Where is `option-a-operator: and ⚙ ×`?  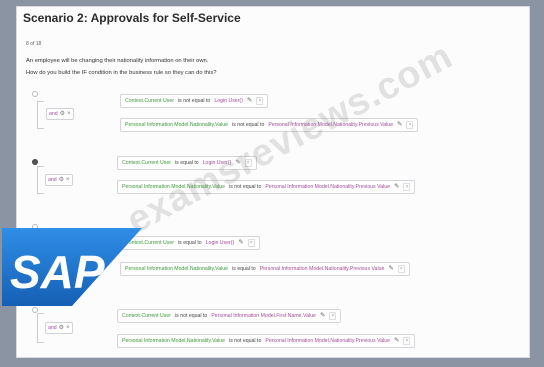 option-a-operator: and ⚙ × is located at coordinates (60, 114).